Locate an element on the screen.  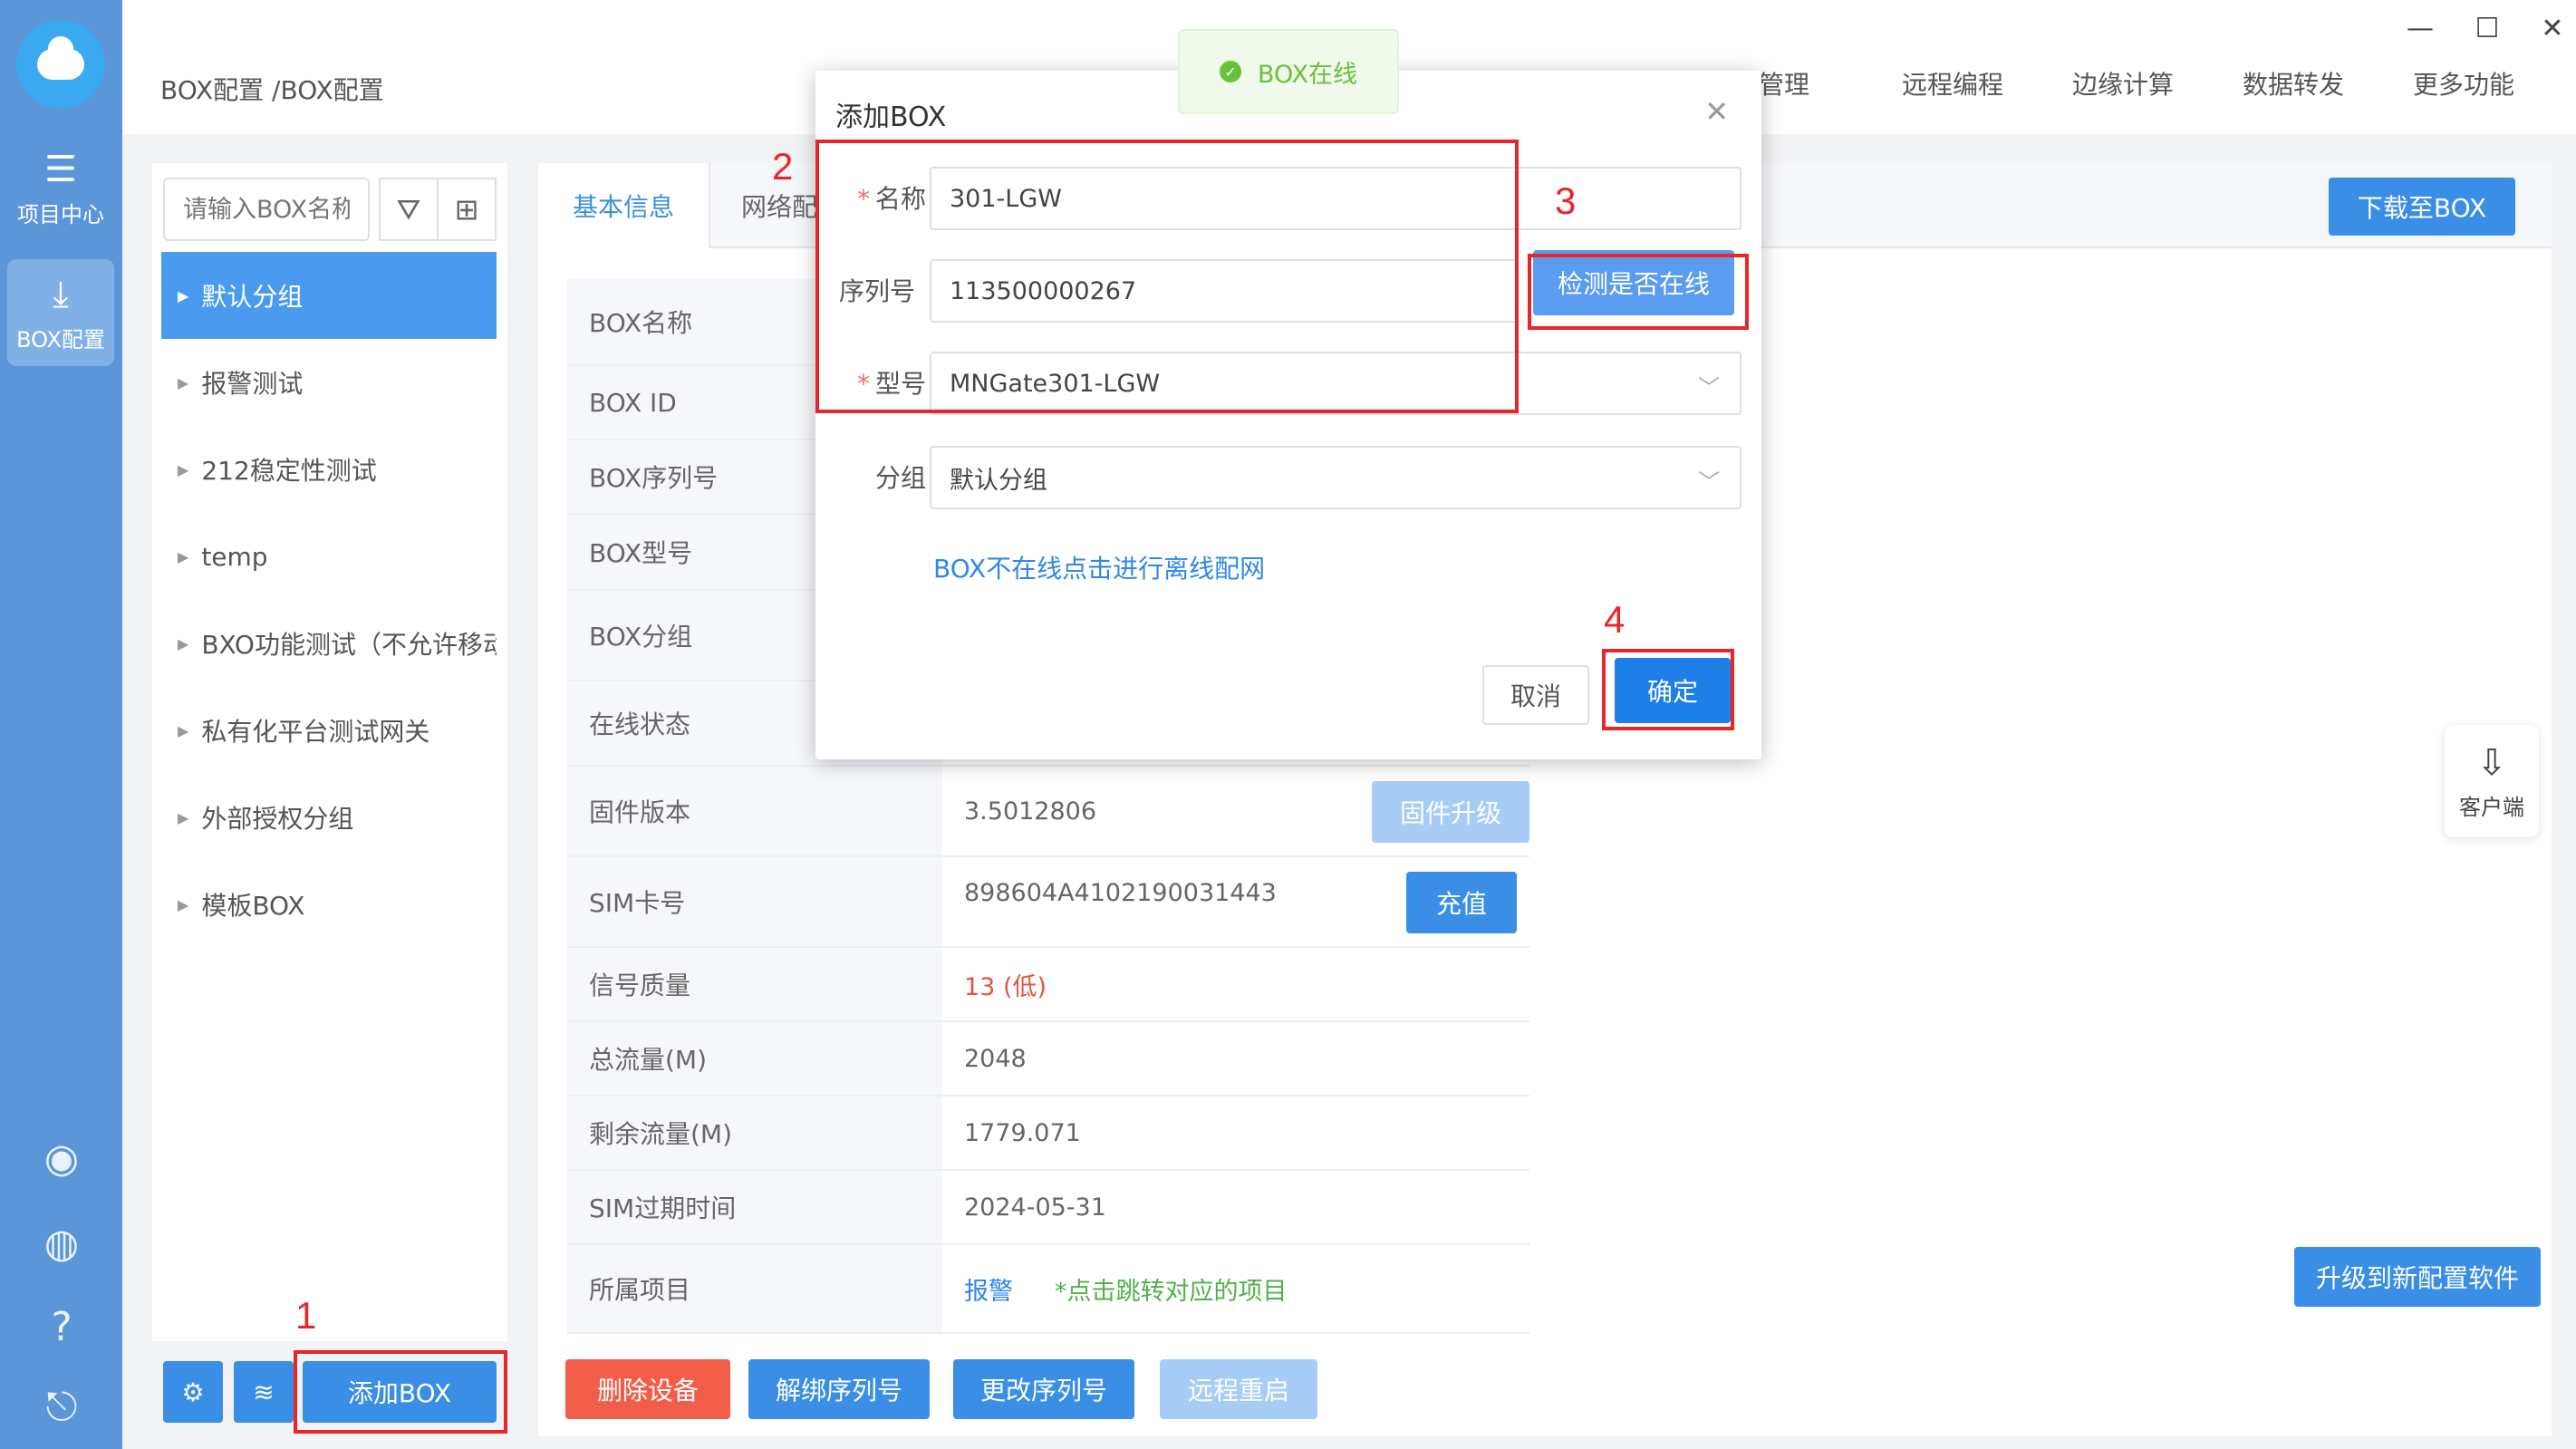
unbind-serial-button: 解绑序列号 is located at coordinates (839, 1389).